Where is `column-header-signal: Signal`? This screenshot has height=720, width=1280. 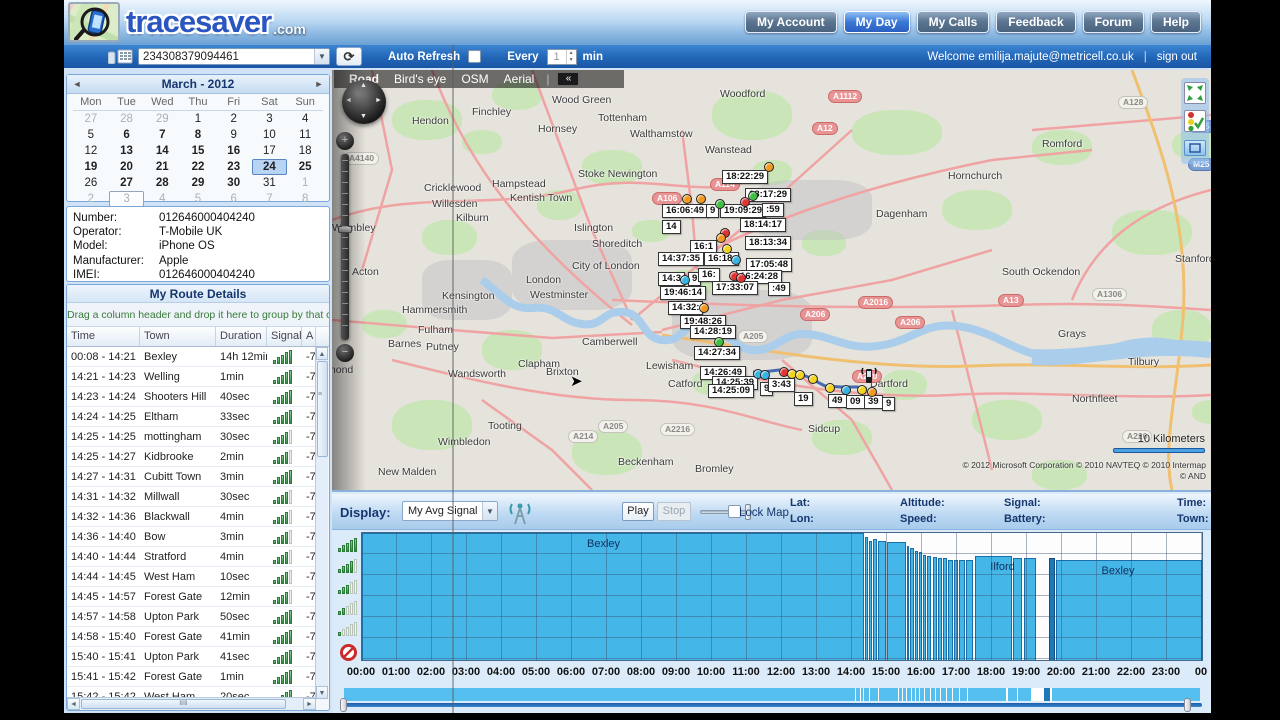 column-header-signal: Signal is located at coordinates (284, 336).